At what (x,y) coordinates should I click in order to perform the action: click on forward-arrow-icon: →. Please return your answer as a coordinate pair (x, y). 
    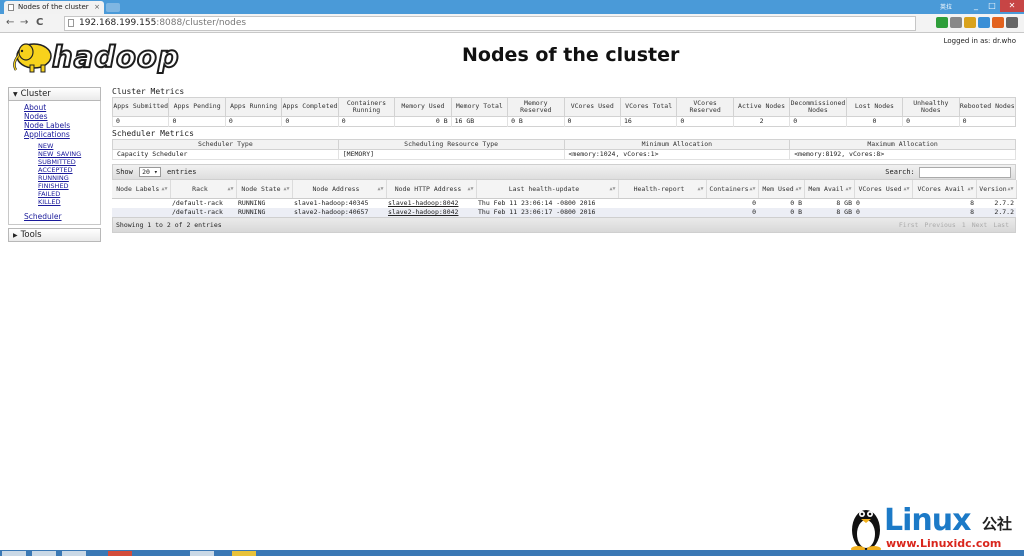
    Looking at the image, I should click on (24, 23).